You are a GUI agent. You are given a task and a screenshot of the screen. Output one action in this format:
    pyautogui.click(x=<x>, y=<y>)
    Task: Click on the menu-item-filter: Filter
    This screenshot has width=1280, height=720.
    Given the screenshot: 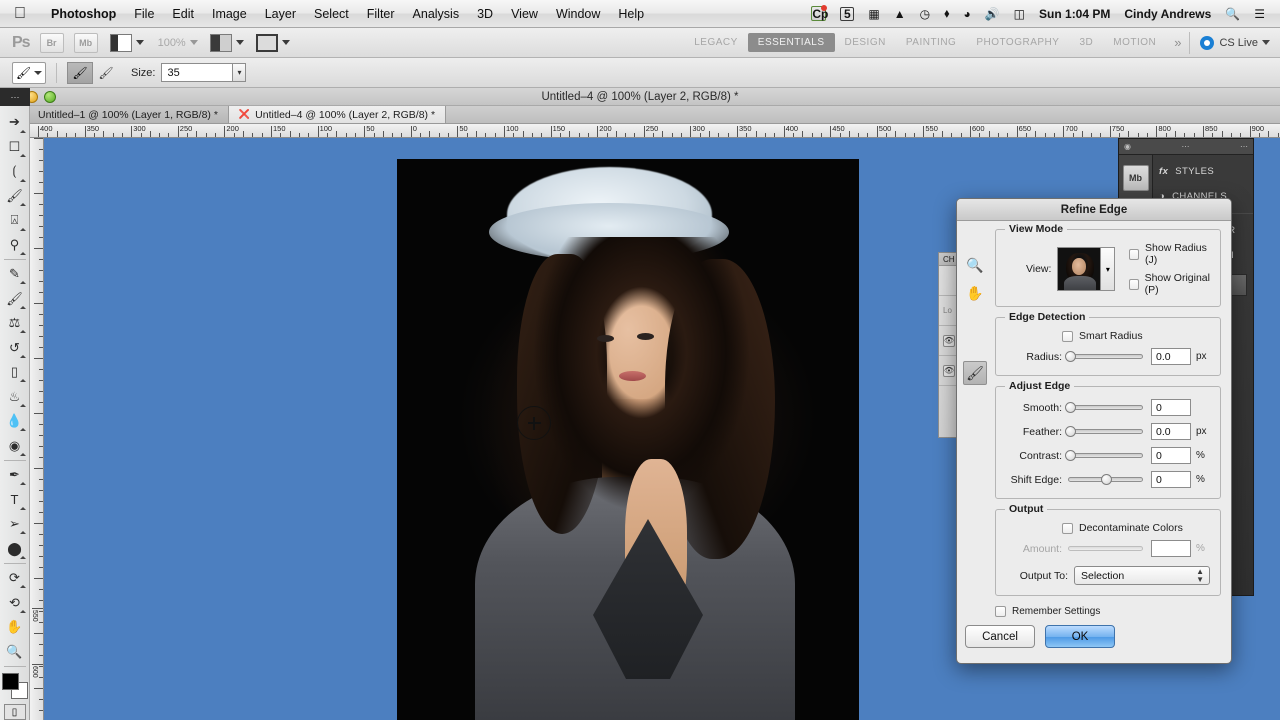 What is the action you would take?
    pyautogui.click(x=381, y=14)
    